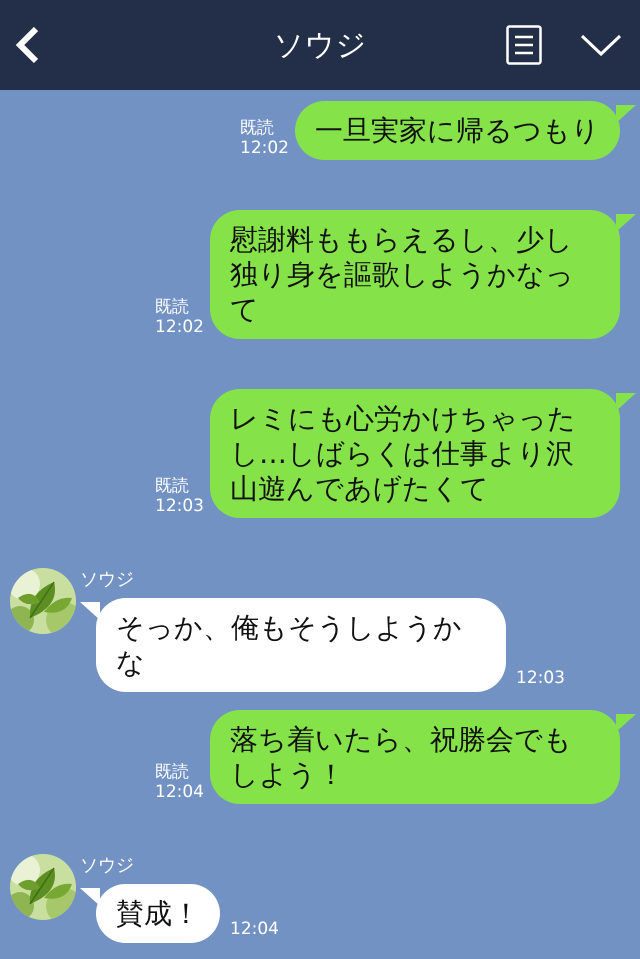  What do you see at coordinates (158, 913) in the screenshot?
I see `received-message: 賛成！` at bounding box center [158, 913].